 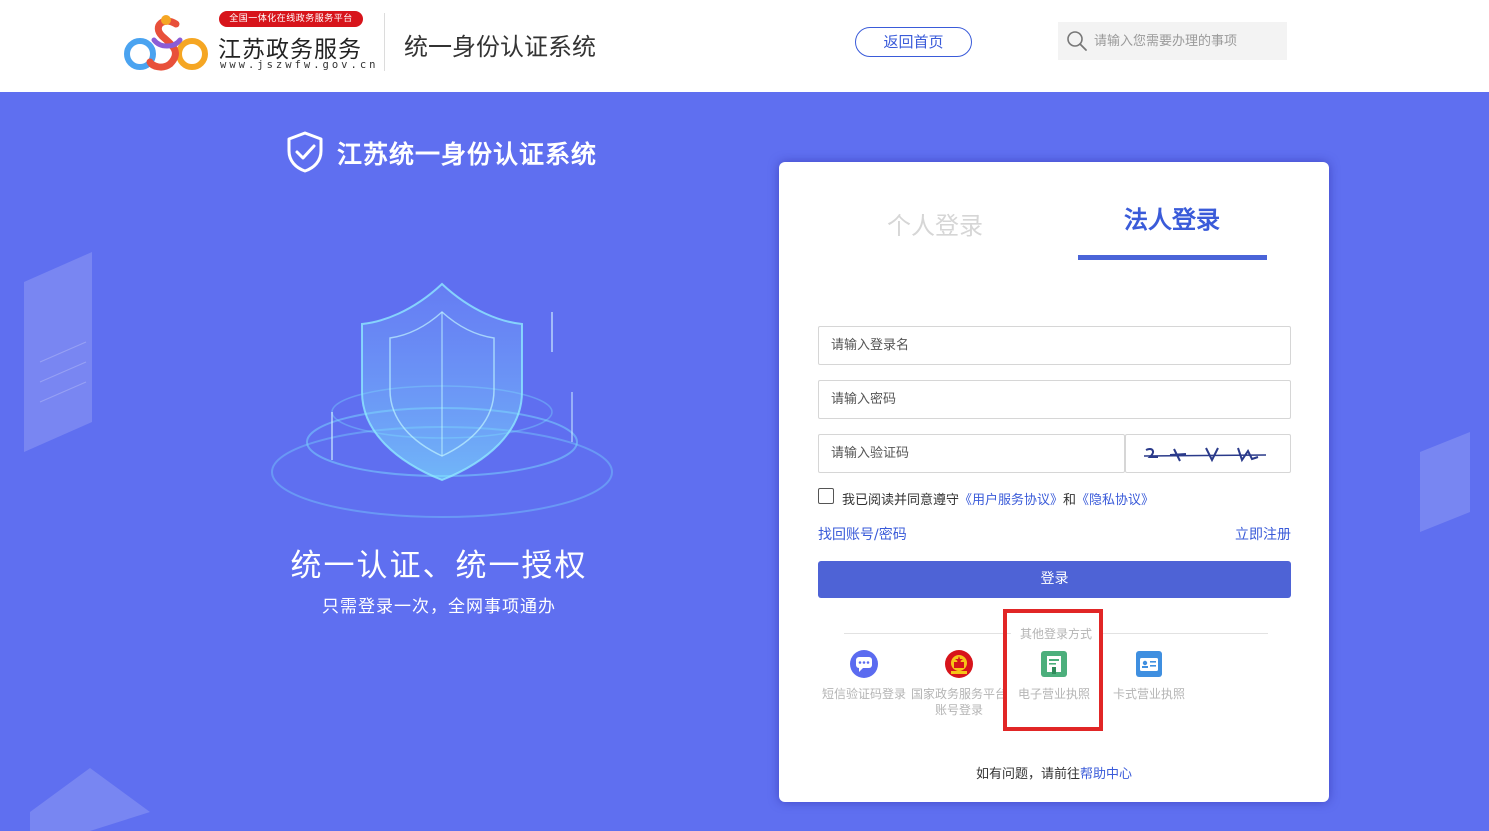 I want to click on national-emblem-icon, so click(x=959, y=664).